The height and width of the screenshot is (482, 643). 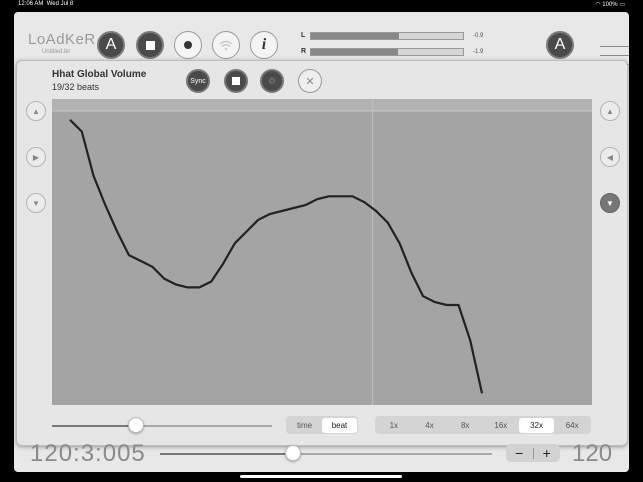 I want to click on tempo-minus-button: −, so click(x=519, y=453).